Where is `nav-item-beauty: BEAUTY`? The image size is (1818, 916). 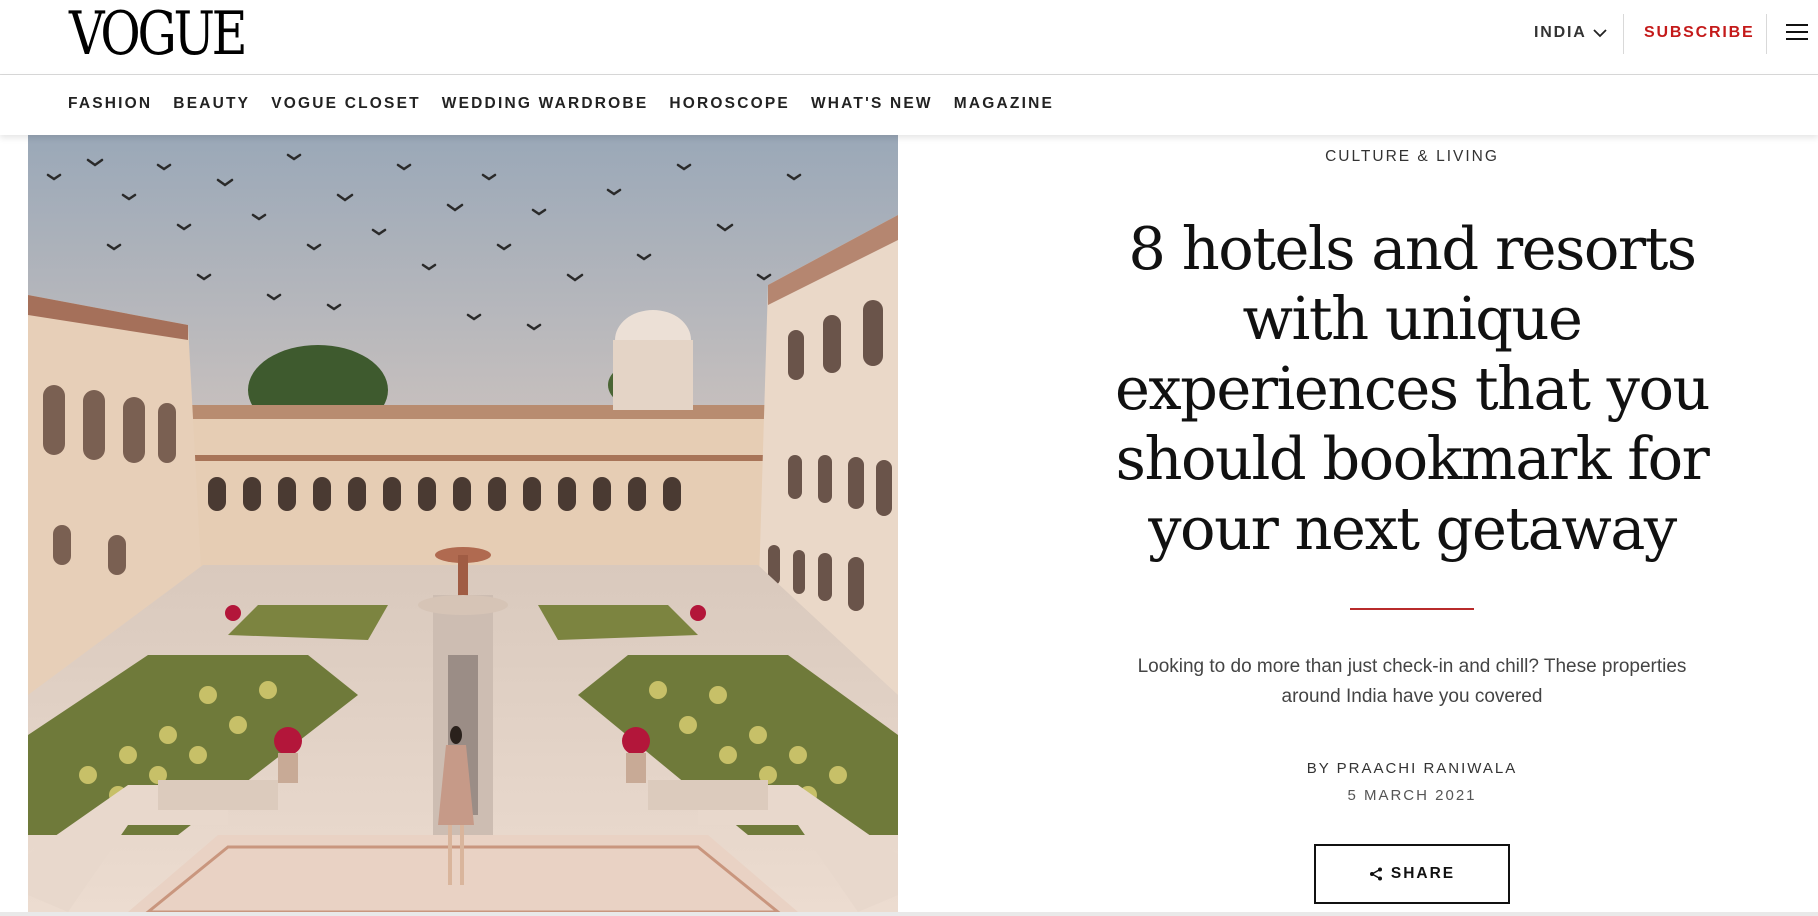
nav-item-beauty: BEAUTY is located at coordinates (211, 104).